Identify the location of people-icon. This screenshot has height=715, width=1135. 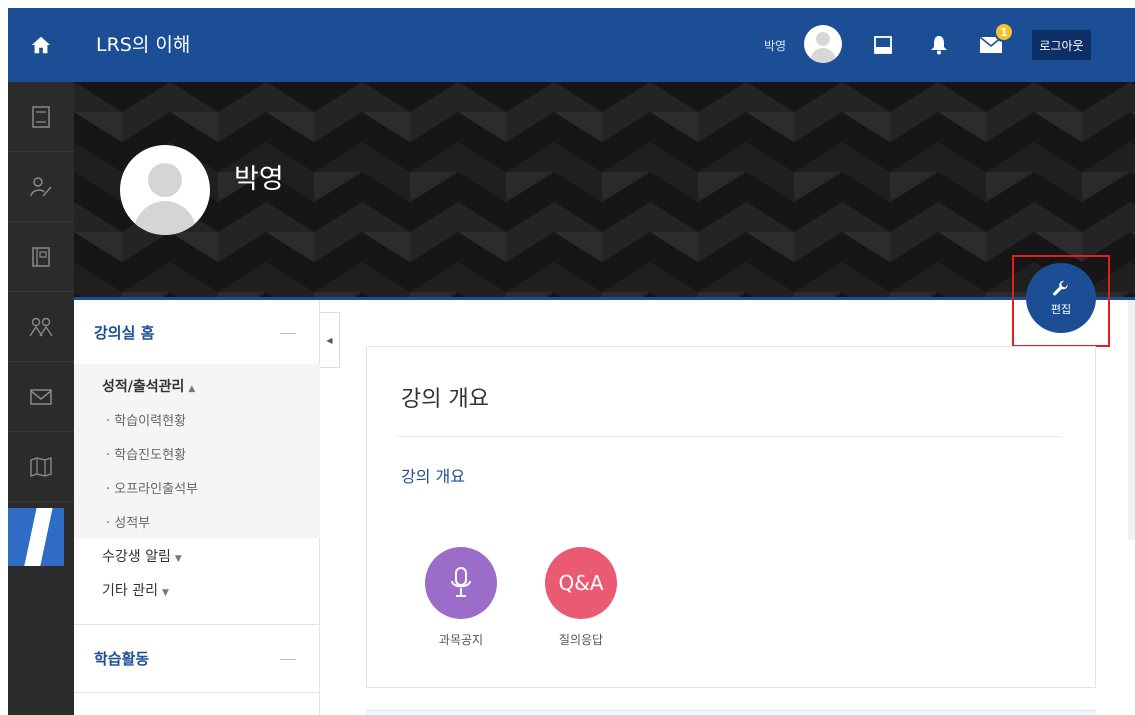
(41, 326).